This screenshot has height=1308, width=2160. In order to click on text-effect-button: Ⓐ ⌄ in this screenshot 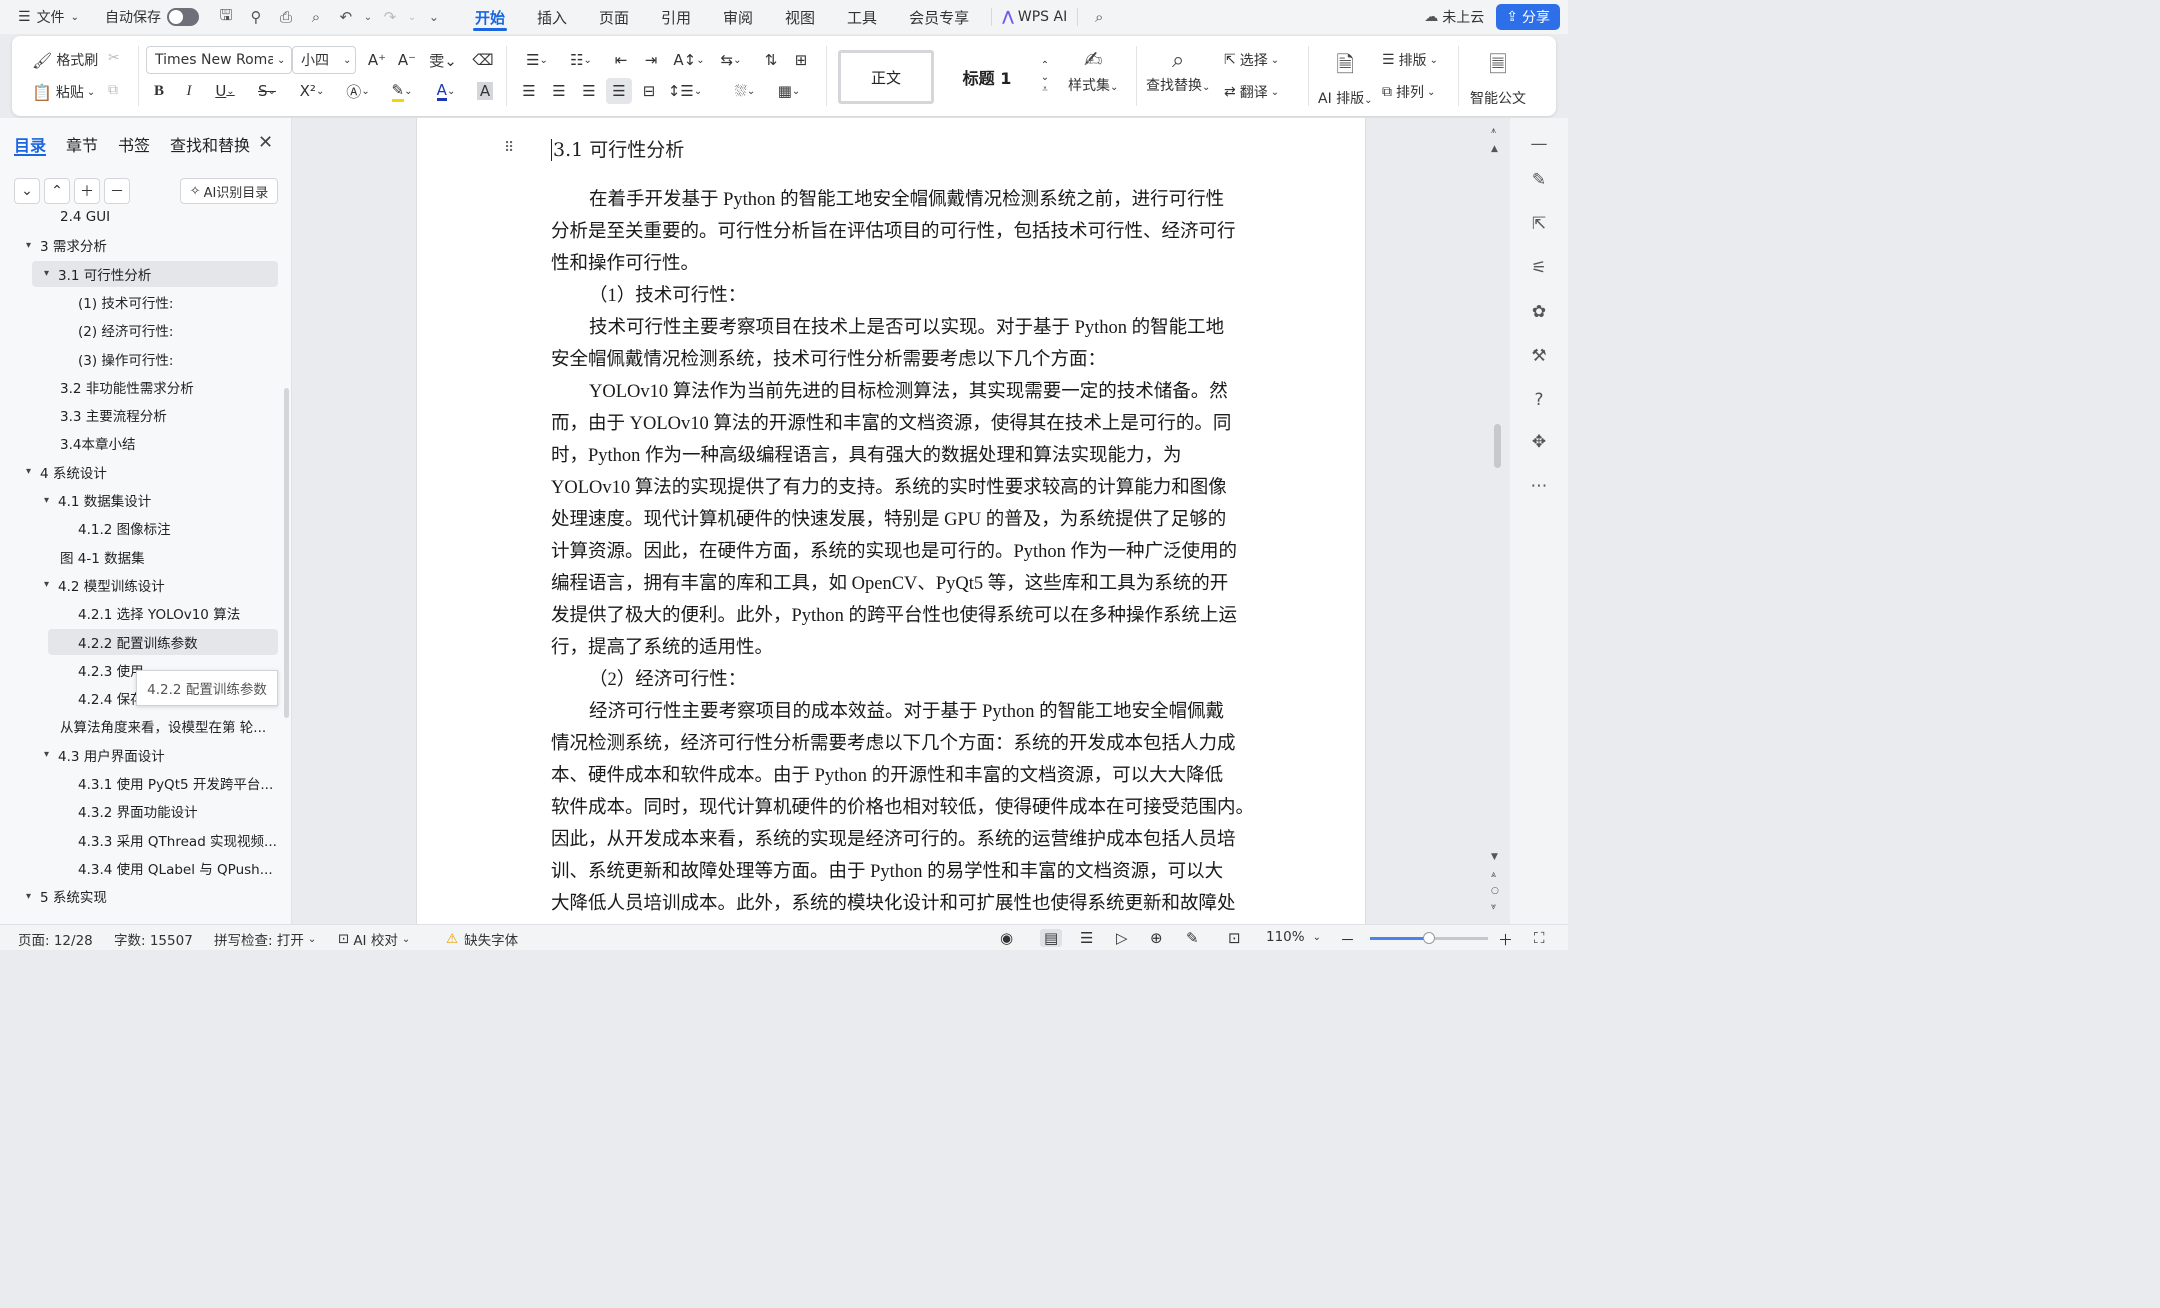, I will do `click(358, 91)`.